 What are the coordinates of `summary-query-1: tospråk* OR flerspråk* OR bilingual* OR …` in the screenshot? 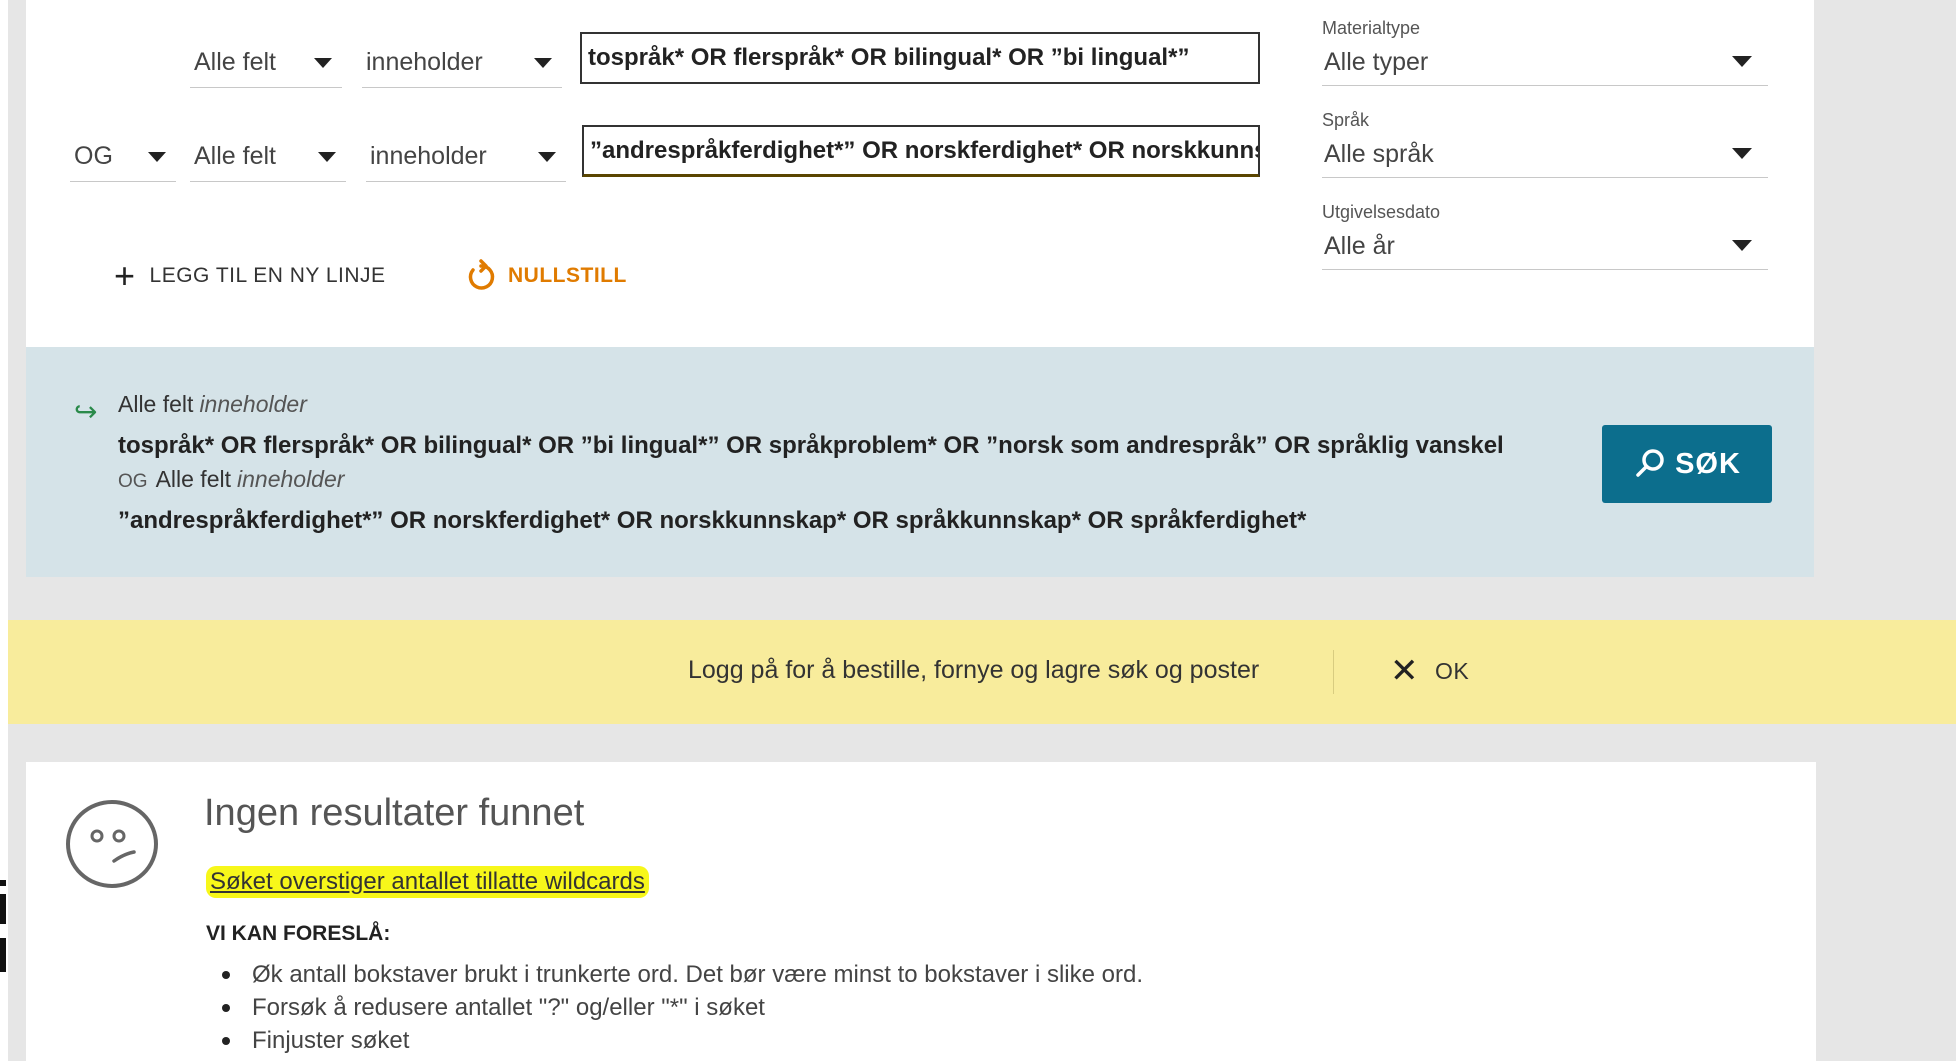 It's located at (811, 445).